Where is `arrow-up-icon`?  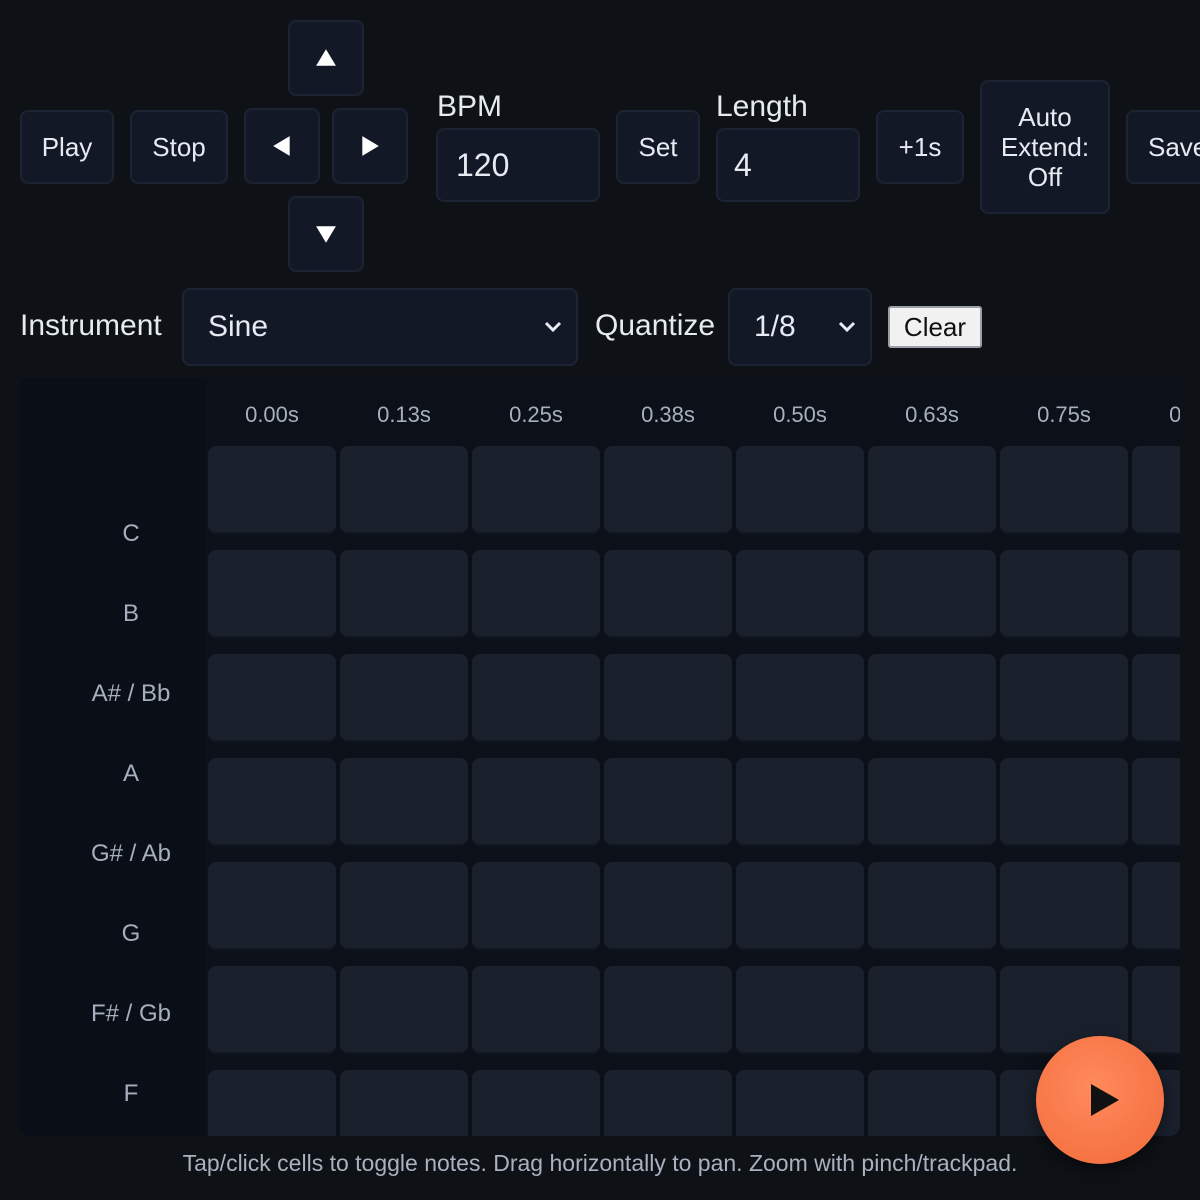
arrow-up-icon is located at coordinates (326, 57).